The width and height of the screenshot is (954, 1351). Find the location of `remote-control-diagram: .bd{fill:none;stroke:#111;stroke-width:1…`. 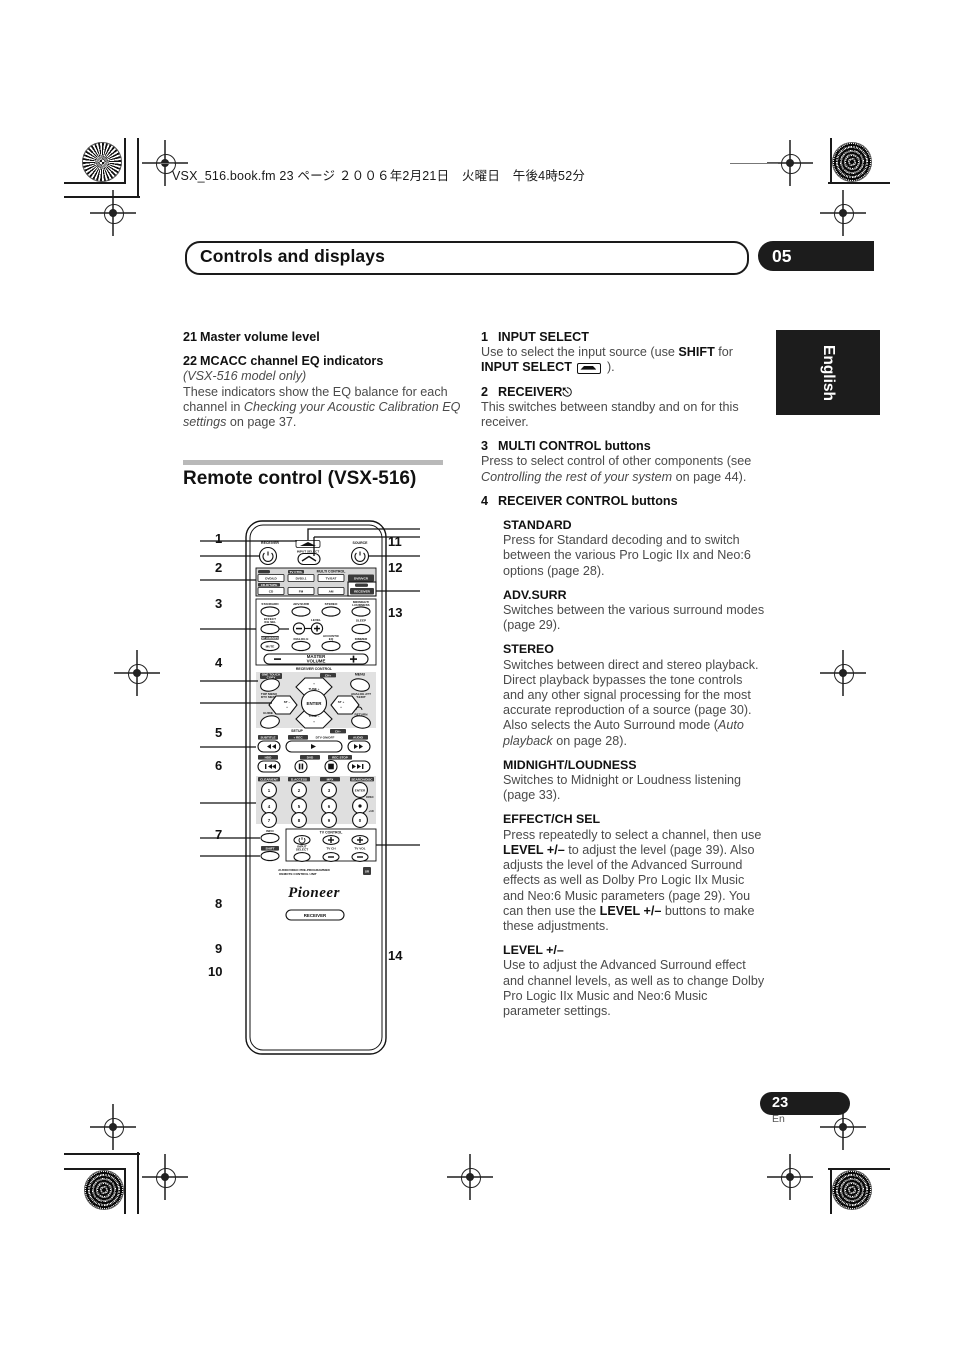

remote-control-diagram: .bd{fill:none;stroke:#111;stroke-width:1… is located at coordinates (310, 787).